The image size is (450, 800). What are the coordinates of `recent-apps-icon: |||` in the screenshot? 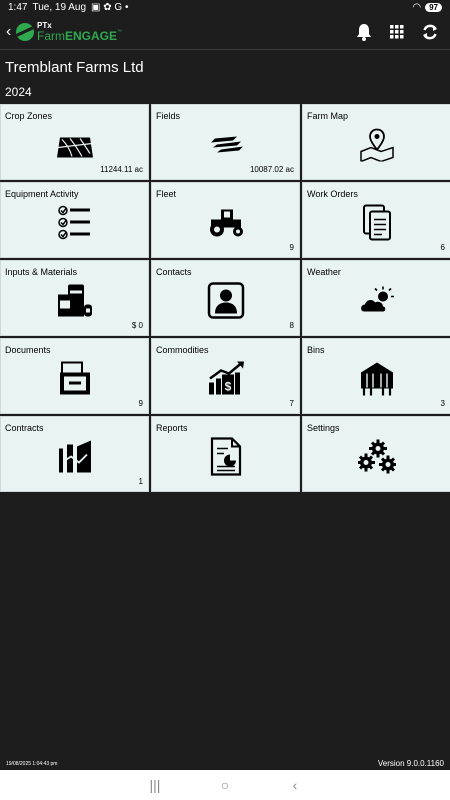 It's located at (155, 785).